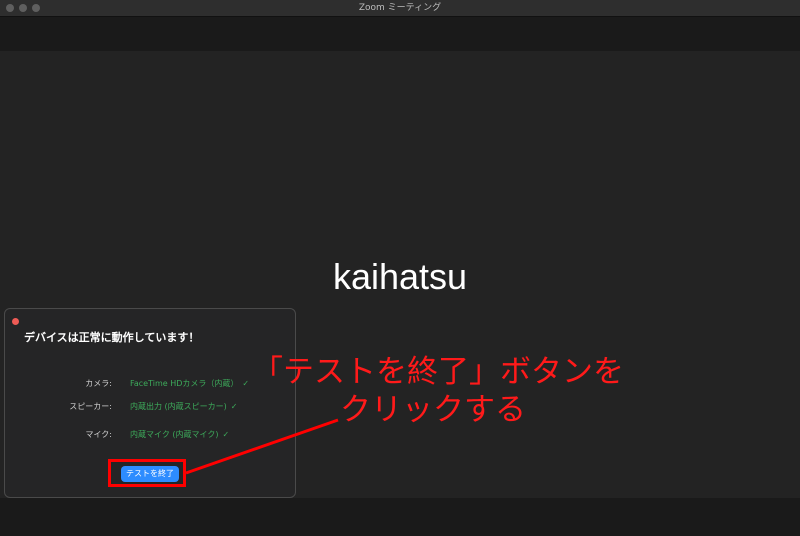 The image size is (800, 536). I want to click on meeting-bottom-bar, so click(400, 517).